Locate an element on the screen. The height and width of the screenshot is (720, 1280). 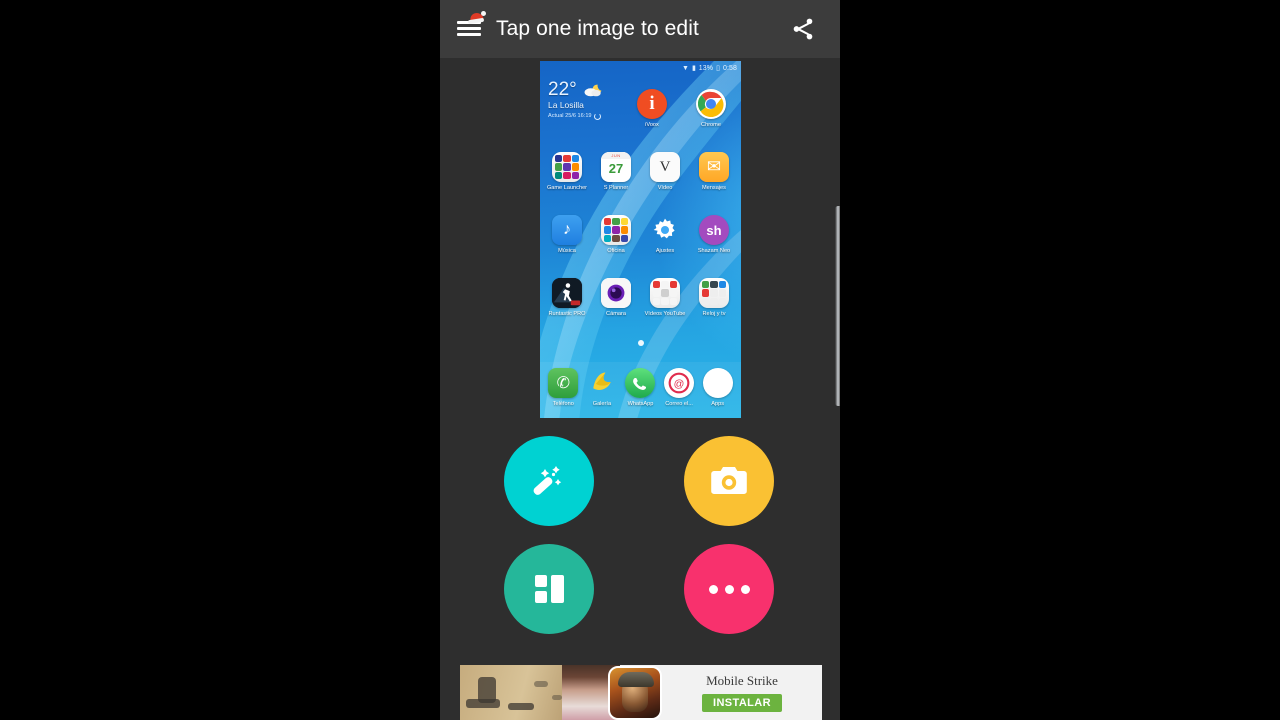
app-header-bar: Tap one image to edit is located at coordinates (640, 29).